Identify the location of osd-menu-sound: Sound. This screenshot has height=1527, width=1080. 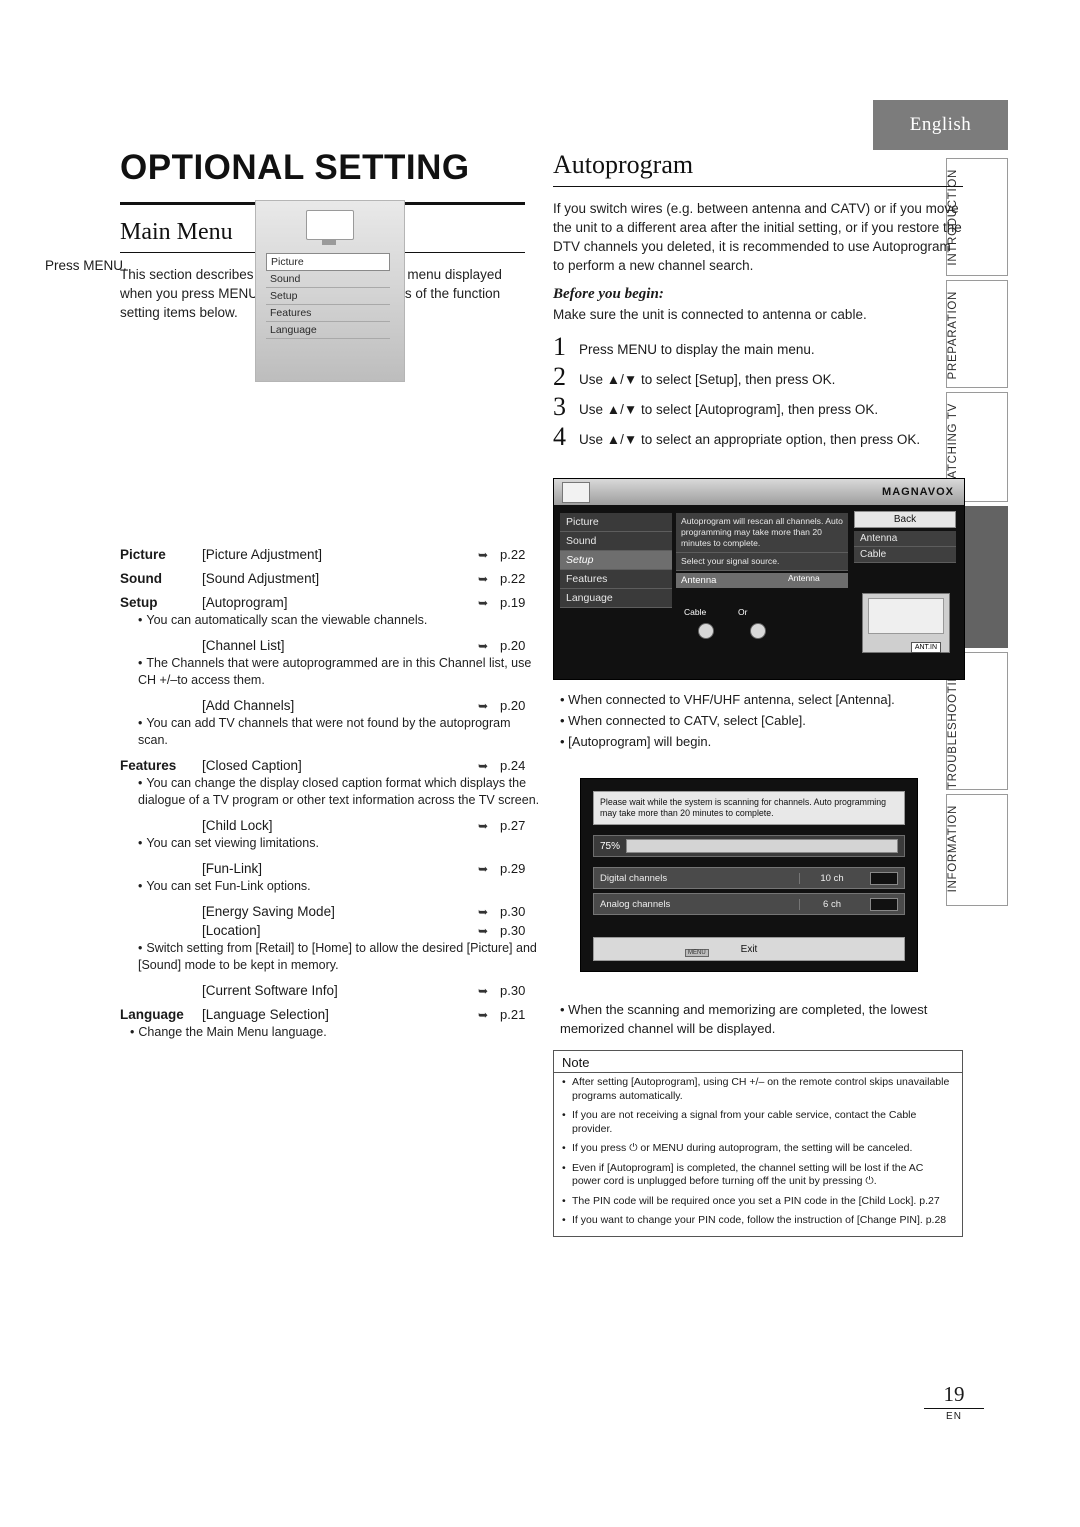
(616, 541).